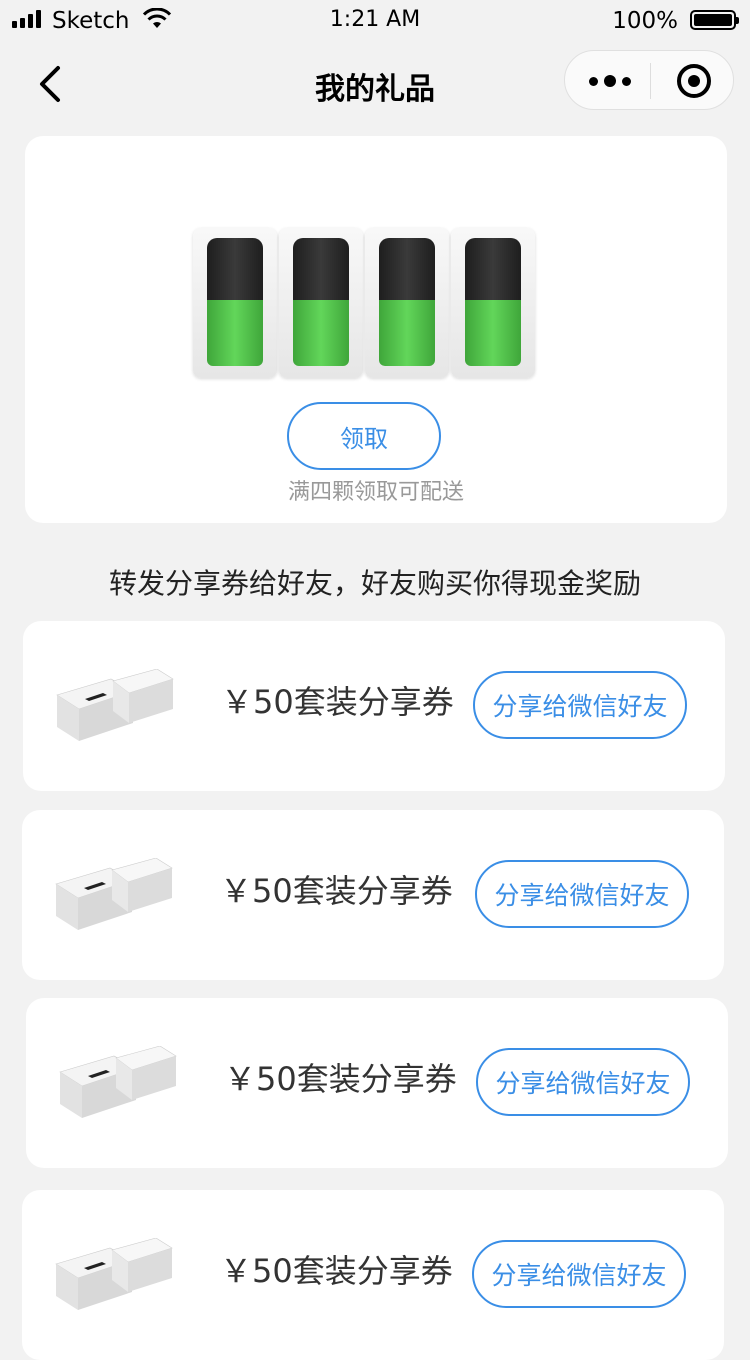 The height and width of the screenshot is (1360, 750). Describe the element at coordinates (375, 492) in the screenshot. I see `claim-note: 满四颗领取可配送` at that location.